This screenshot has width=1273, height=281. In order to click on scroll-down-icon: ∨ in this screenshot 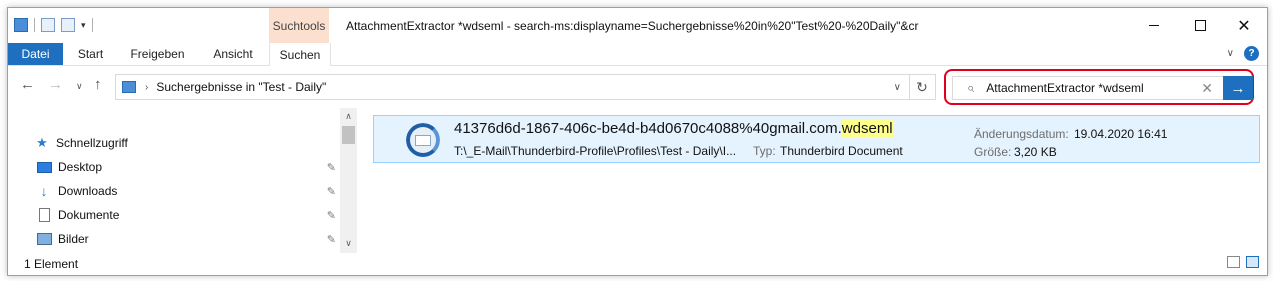, I will do `click(348, 243)`.